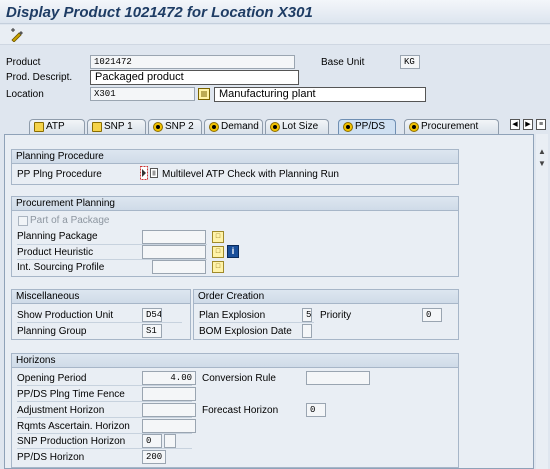 This screenshot has width=550, height=469. I want to click on tab-procurement: Procurement, so click(451, 126).